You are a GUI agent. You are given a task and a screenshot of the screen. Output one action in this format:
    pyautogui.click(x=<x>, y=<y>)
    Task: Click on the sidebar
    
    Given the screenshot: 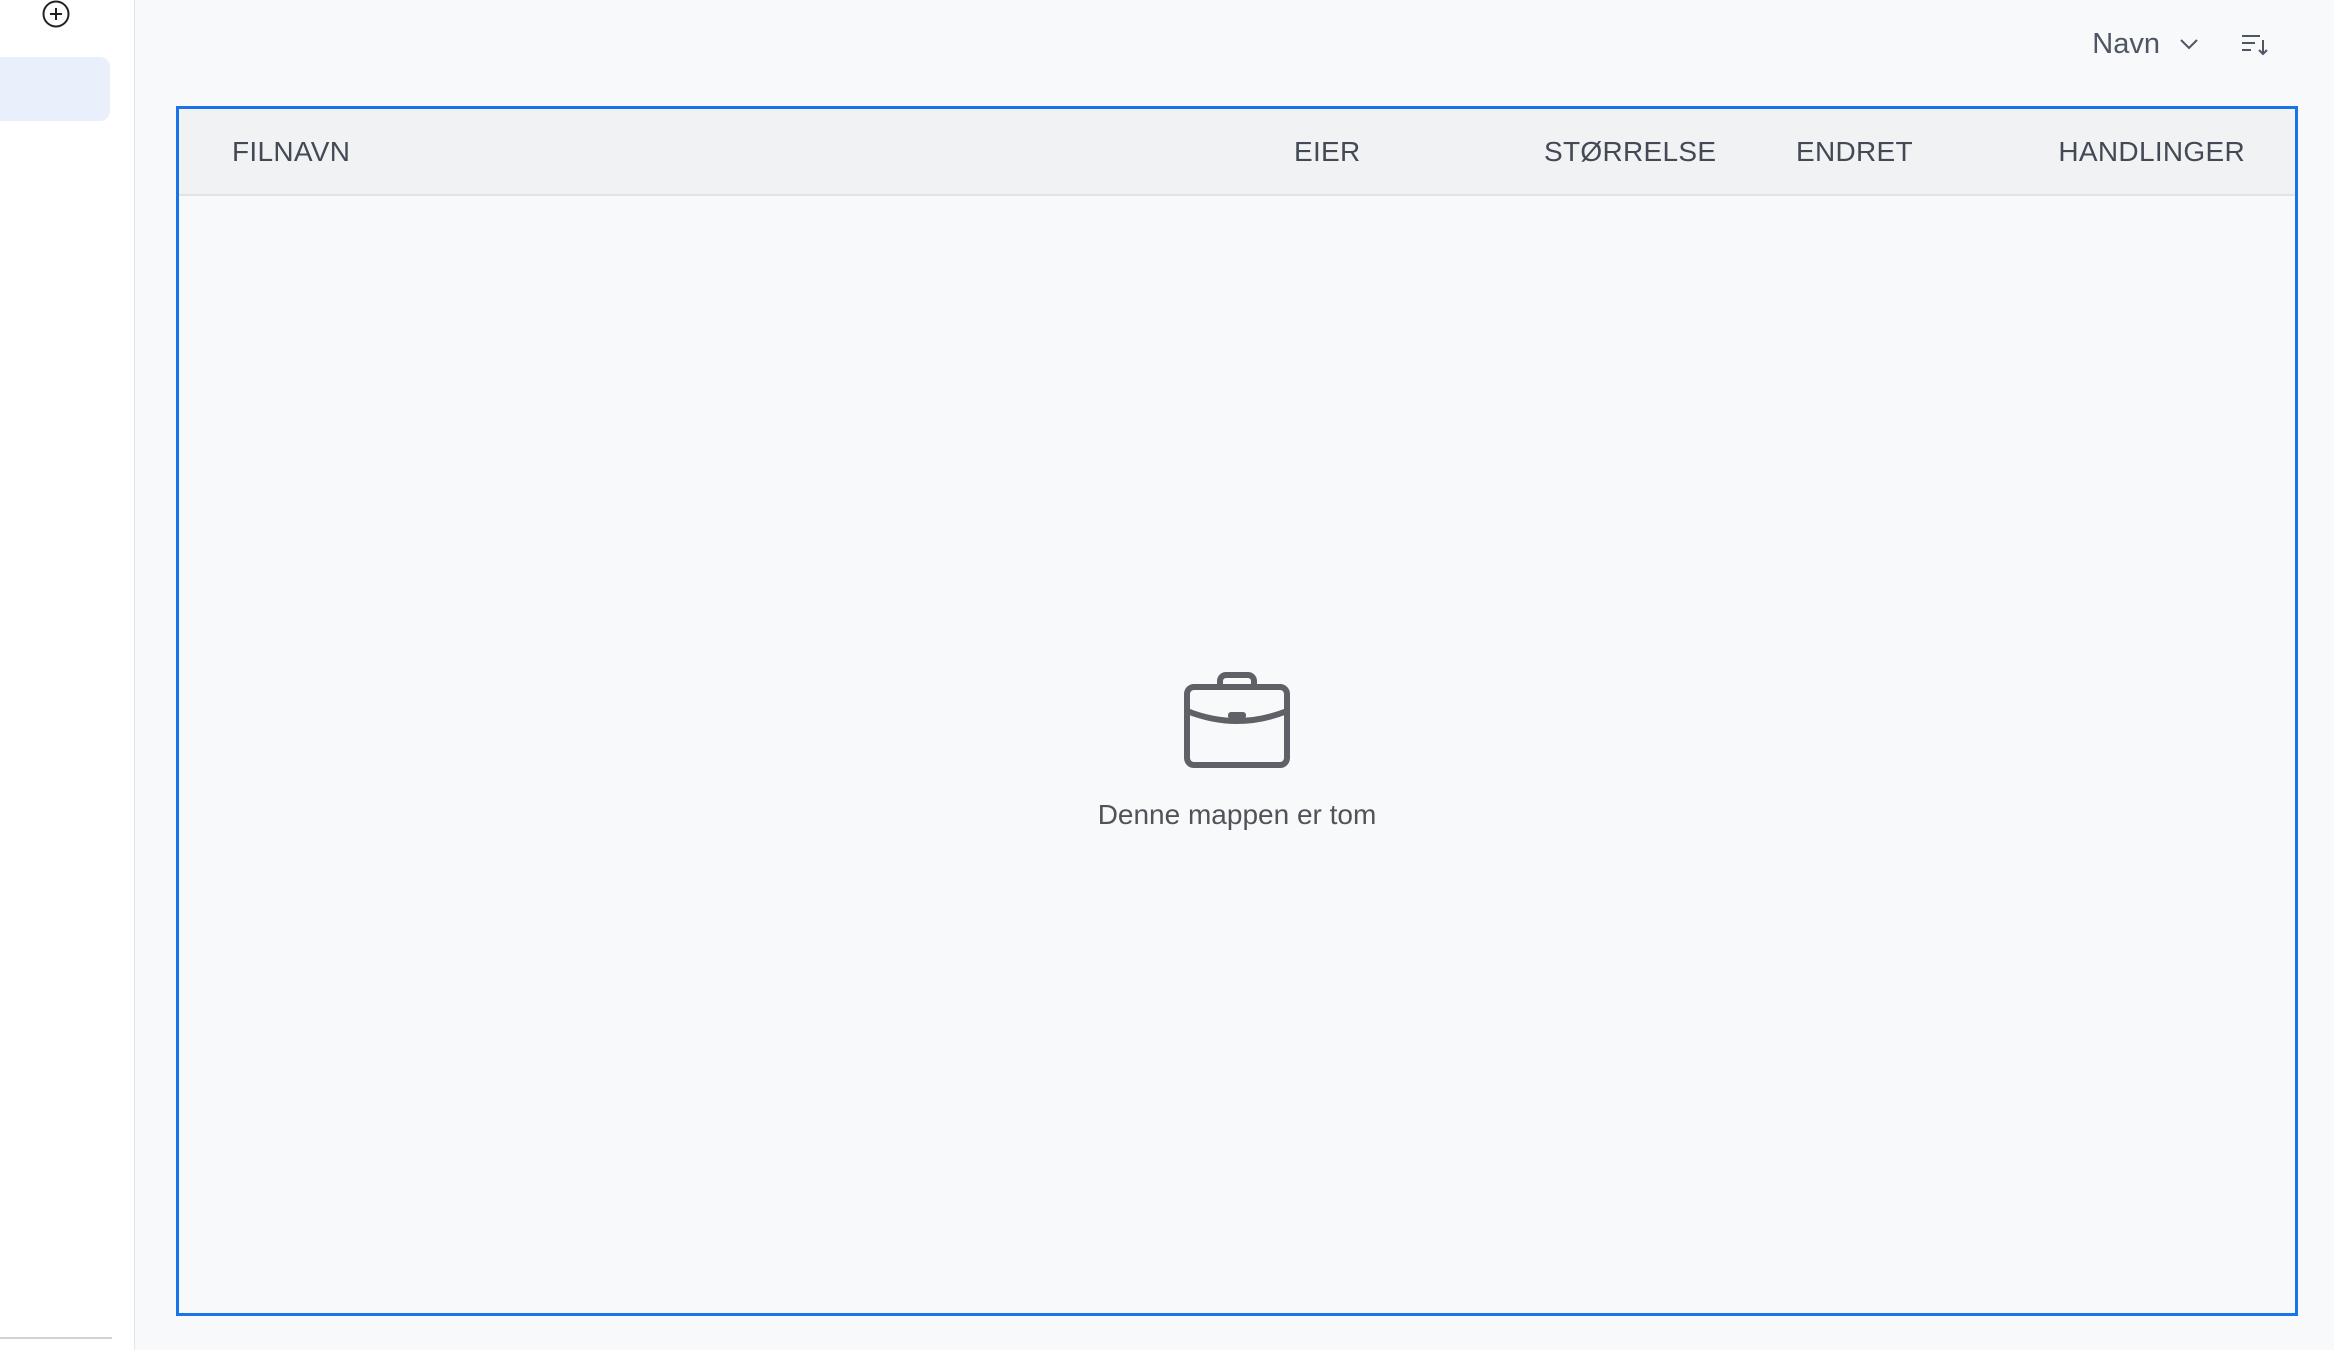 What is the action you would take?
    pyautogui.click(x=67, y=675)
    